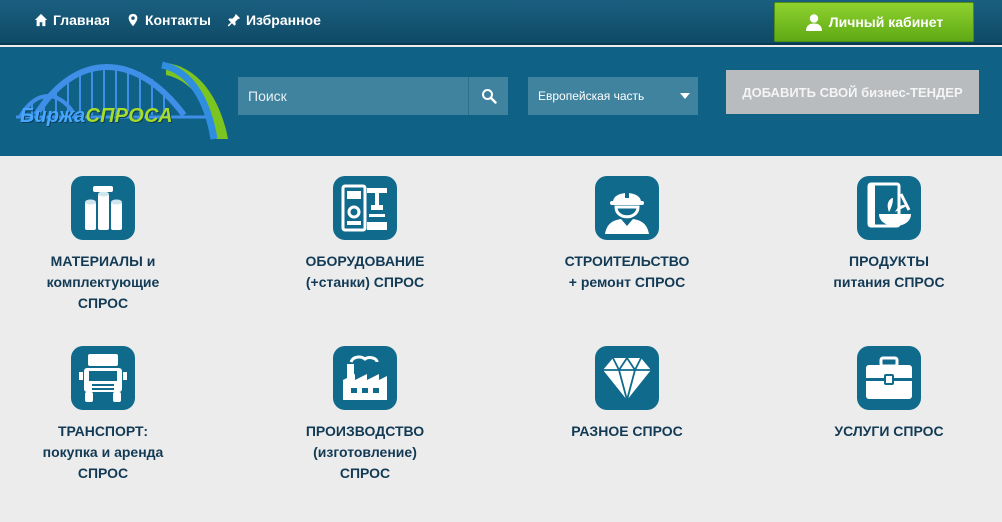 This screenshot has height=522, width=1002. I want to click on map-pin-icon, so click(133, 20).